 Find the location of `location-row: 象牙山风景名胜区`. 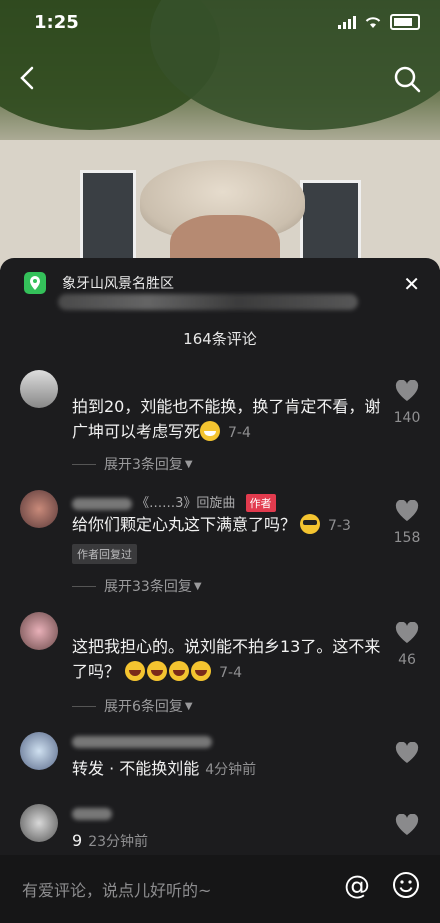

location-row: 象牙山风景名胜区 is located at coordinates (99, 283).